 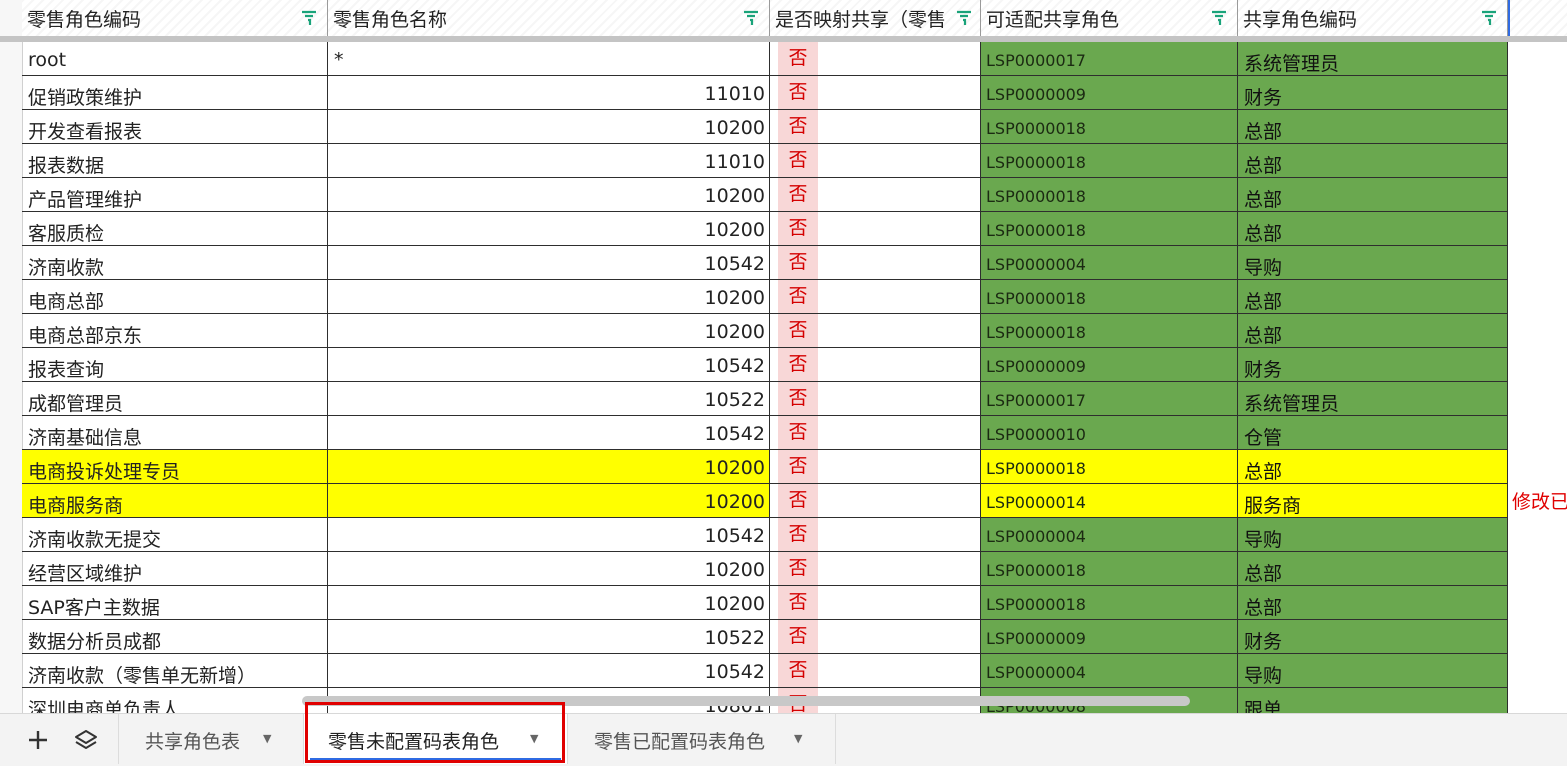 I want to click on cell-role-code: 客服质检, so click(x=175, y=229).